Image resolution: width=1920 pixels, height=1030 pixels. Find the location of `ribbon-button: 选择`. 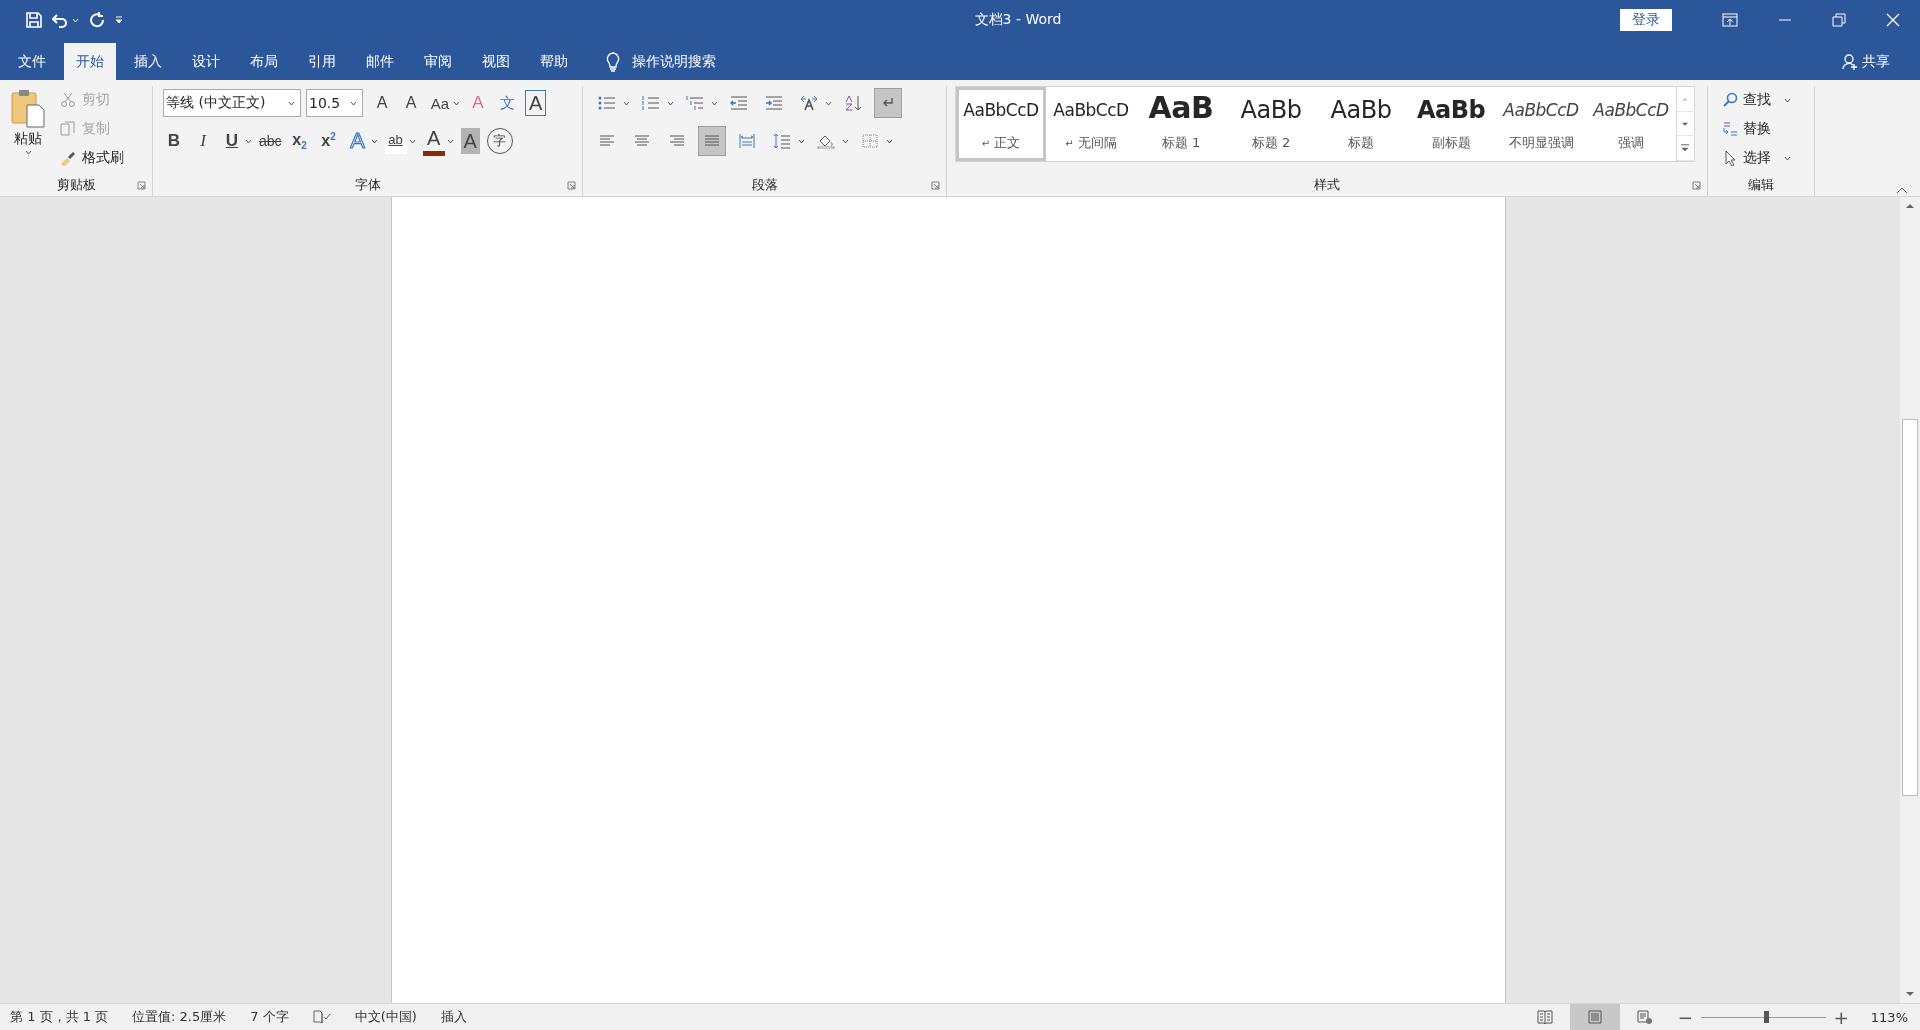

ribbon-button: 选择 is located at coordinates (1756, 158).